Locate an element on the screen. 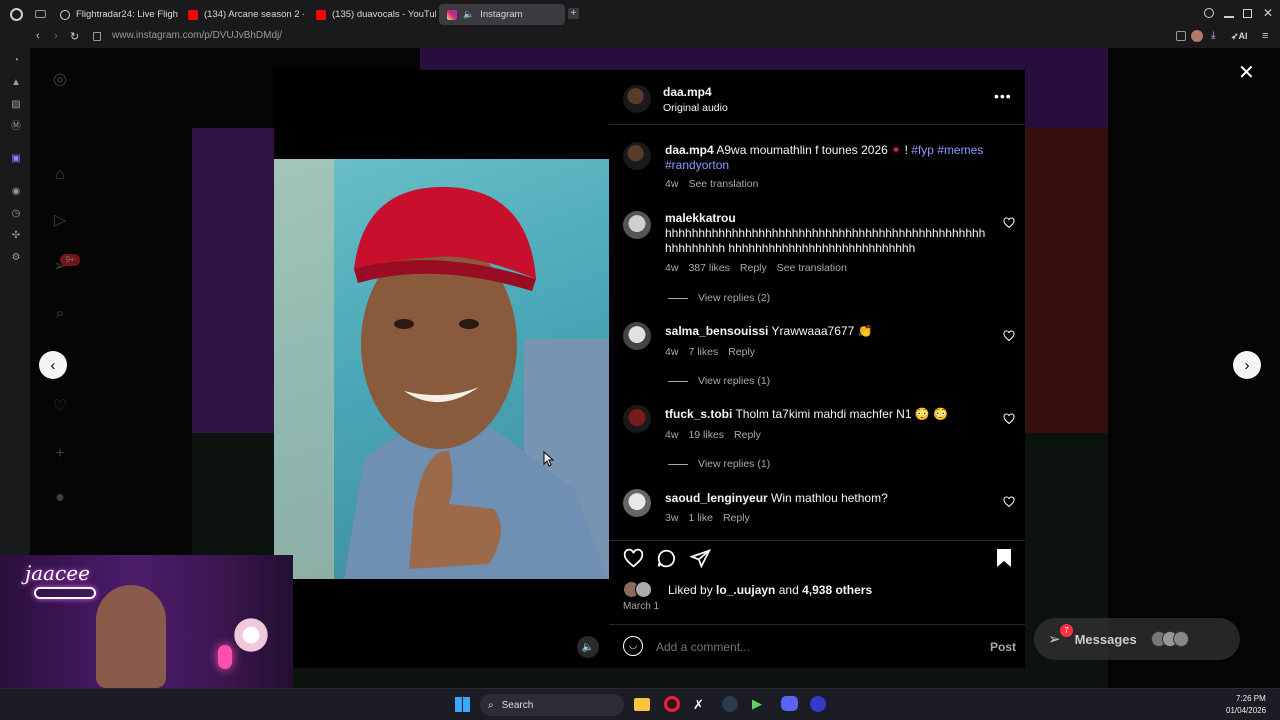 Image resolution: width=1280 pixels, height=720 pixels. reload-icon: ↻ is located at coordinates (74, 36).